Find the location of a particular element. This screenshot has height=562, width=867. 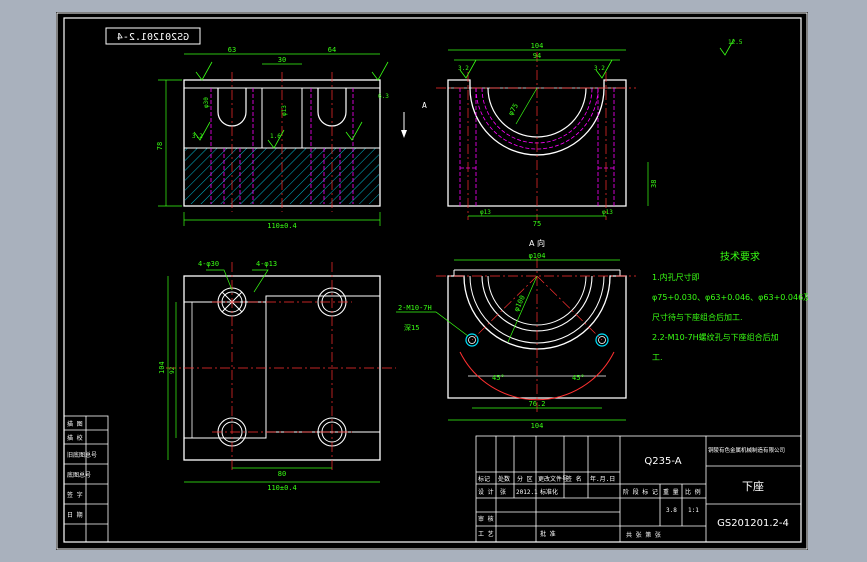

dim-plan-height: 104 is located at coordinates (162, 367).